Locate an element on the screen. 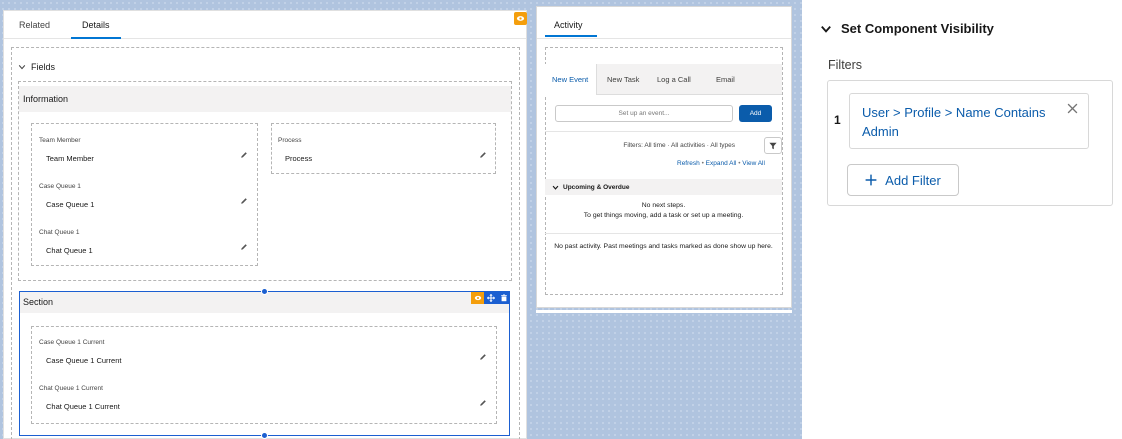 This screenshot has width=1122, height=439. filter-number: 1 is located at coordinates (837, 120).